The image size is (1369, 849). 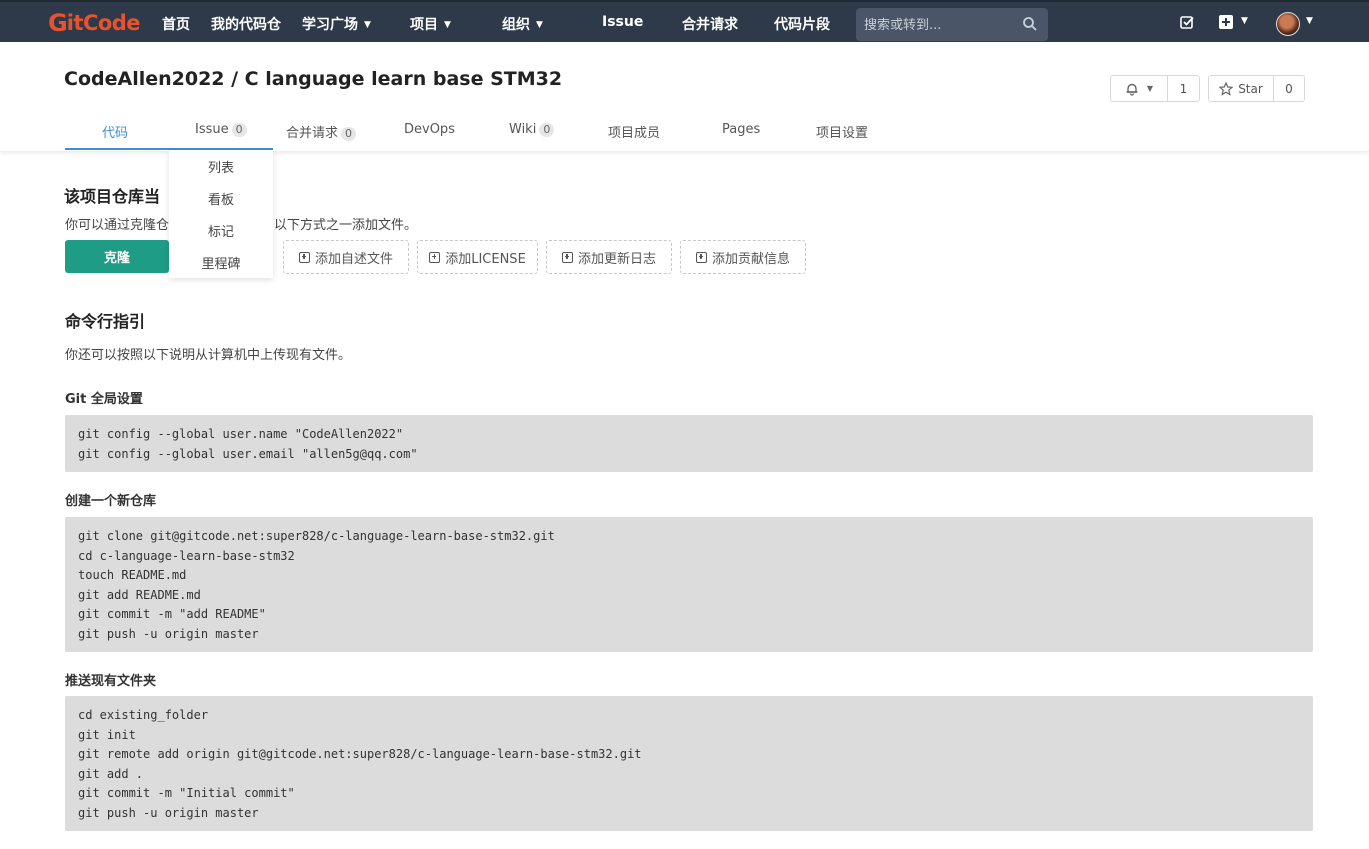 What do you see at coordinates (330, 25) in the screenshot?
I see `nav-learning-label: 学习广场` at bounding box center [330, 25].